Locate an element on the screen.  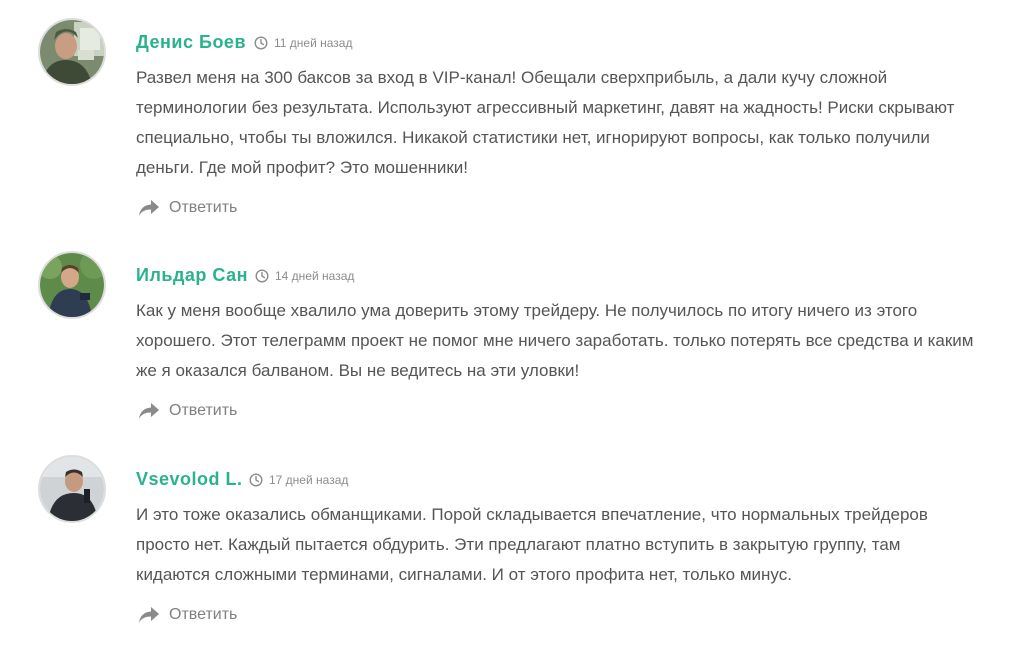
comment-meta: 17 дней назад is located at coordinates (298, 480).